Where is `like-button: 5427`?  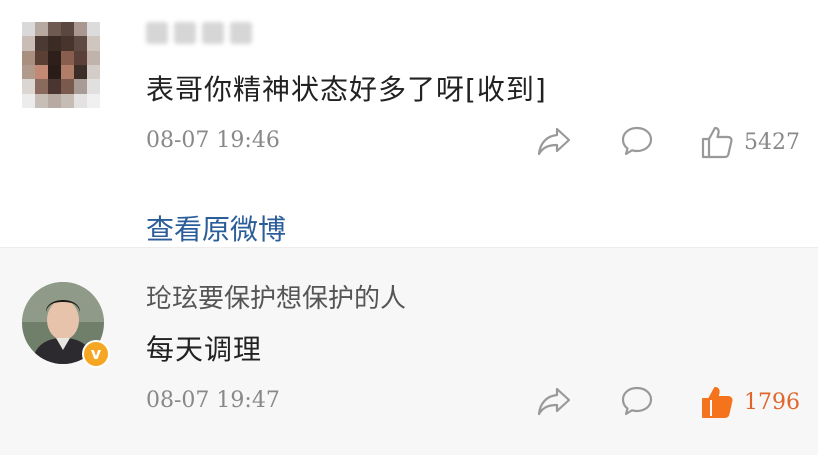 like-button: 5427 is located at coordinates (750, 142).